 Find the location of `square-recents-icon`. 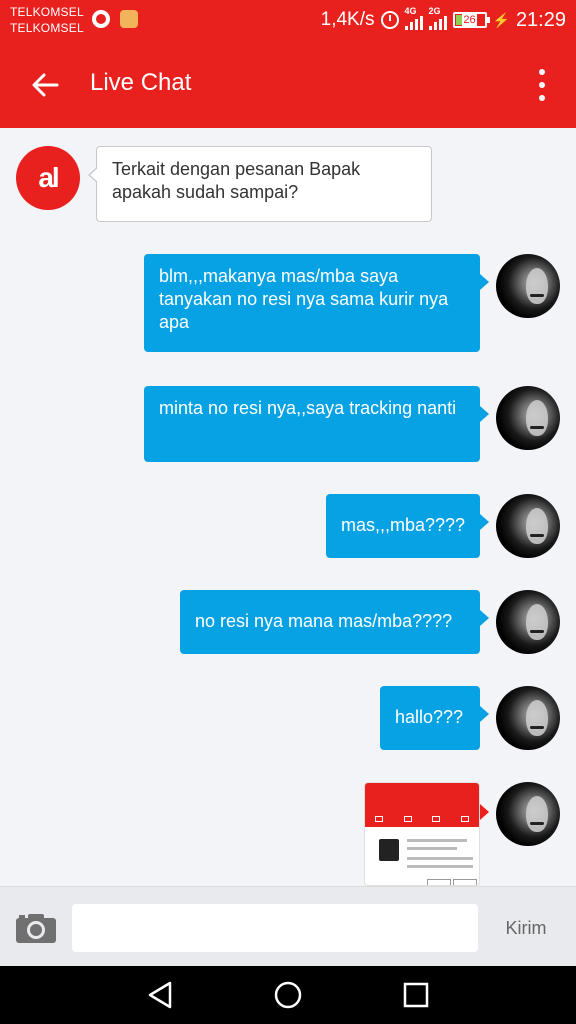

square-recents-icon is located at coordinates (416, 995).